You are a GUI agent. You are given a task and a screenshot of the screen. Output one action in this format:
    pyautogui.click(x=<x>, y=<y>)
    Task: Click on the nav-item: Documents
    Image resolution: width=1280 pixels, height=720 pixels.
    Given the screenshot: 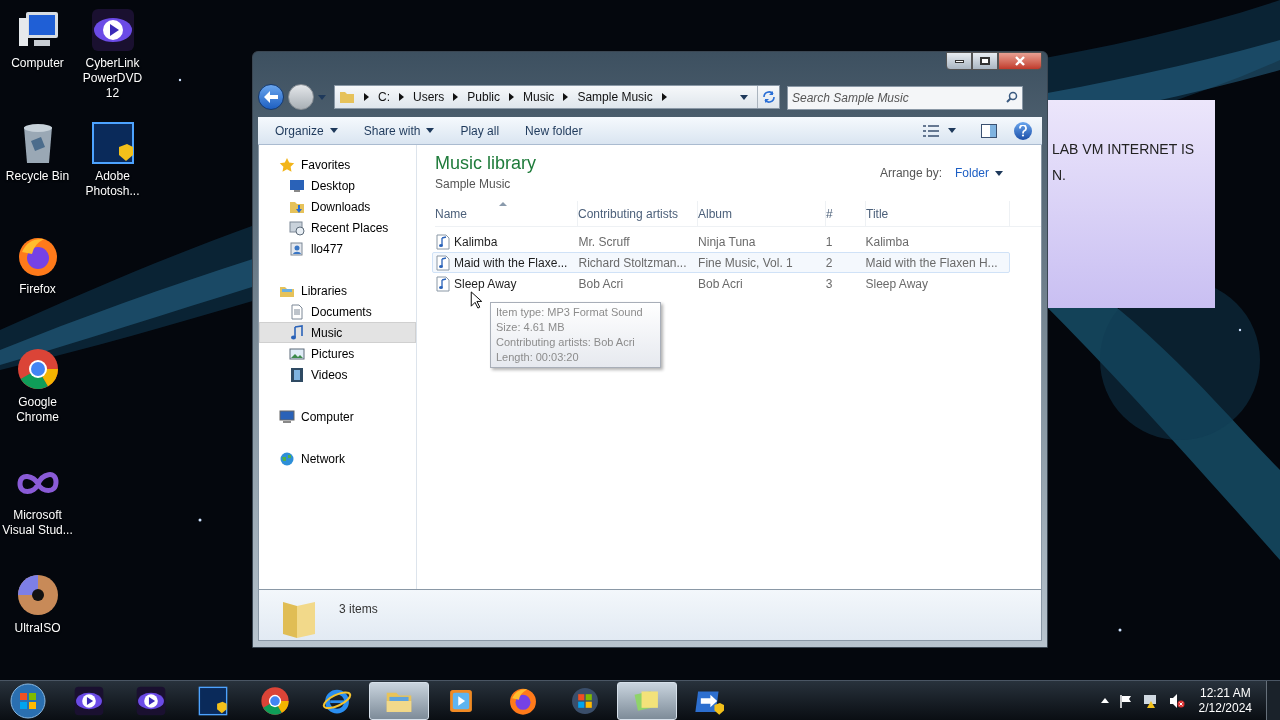 What is the action you would take?
    pyautogui.click(x=337, y=311)
    